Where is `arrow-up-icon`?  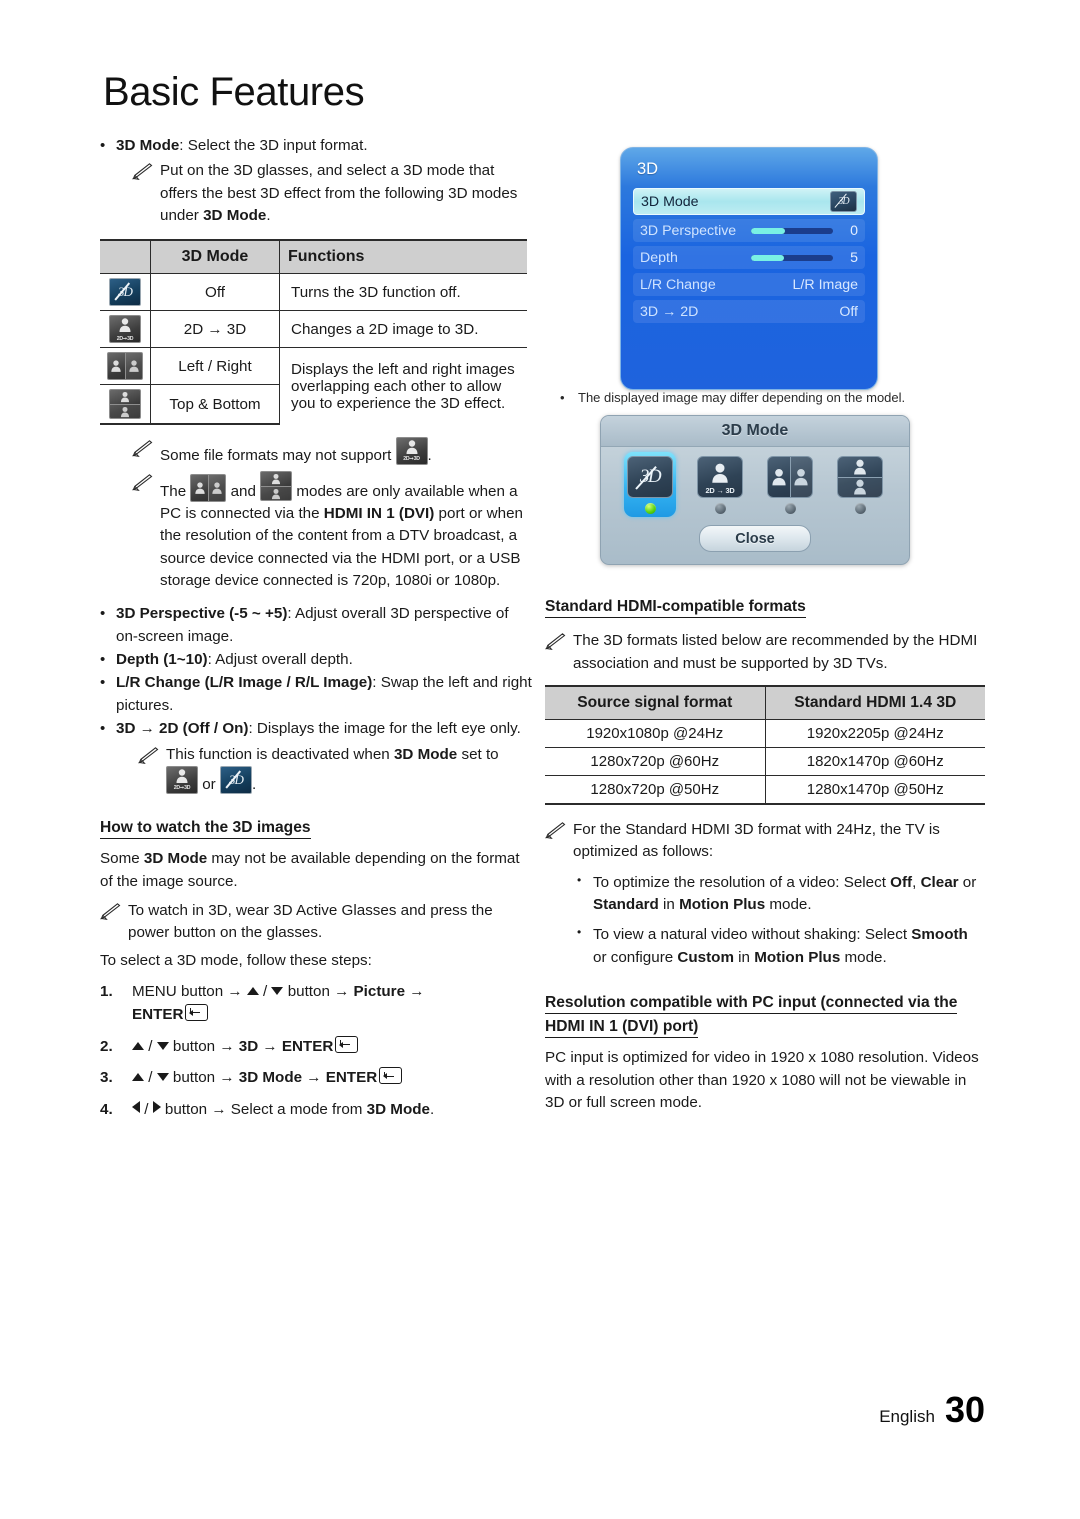 arrow-up-icon is located at coordinates (138, 1077).